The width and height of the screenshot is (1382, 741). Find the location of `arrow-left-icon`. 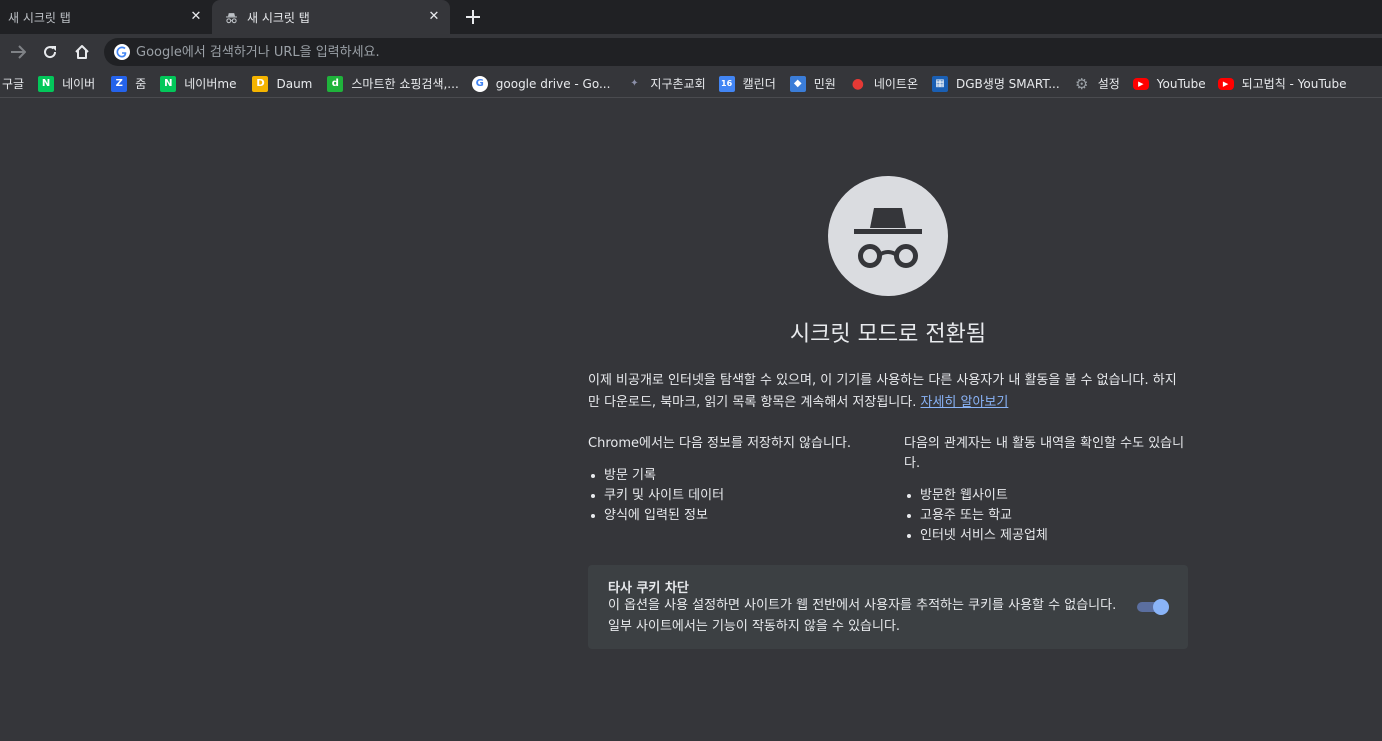

arrow-left-icon is located at coordinates (18, 52).